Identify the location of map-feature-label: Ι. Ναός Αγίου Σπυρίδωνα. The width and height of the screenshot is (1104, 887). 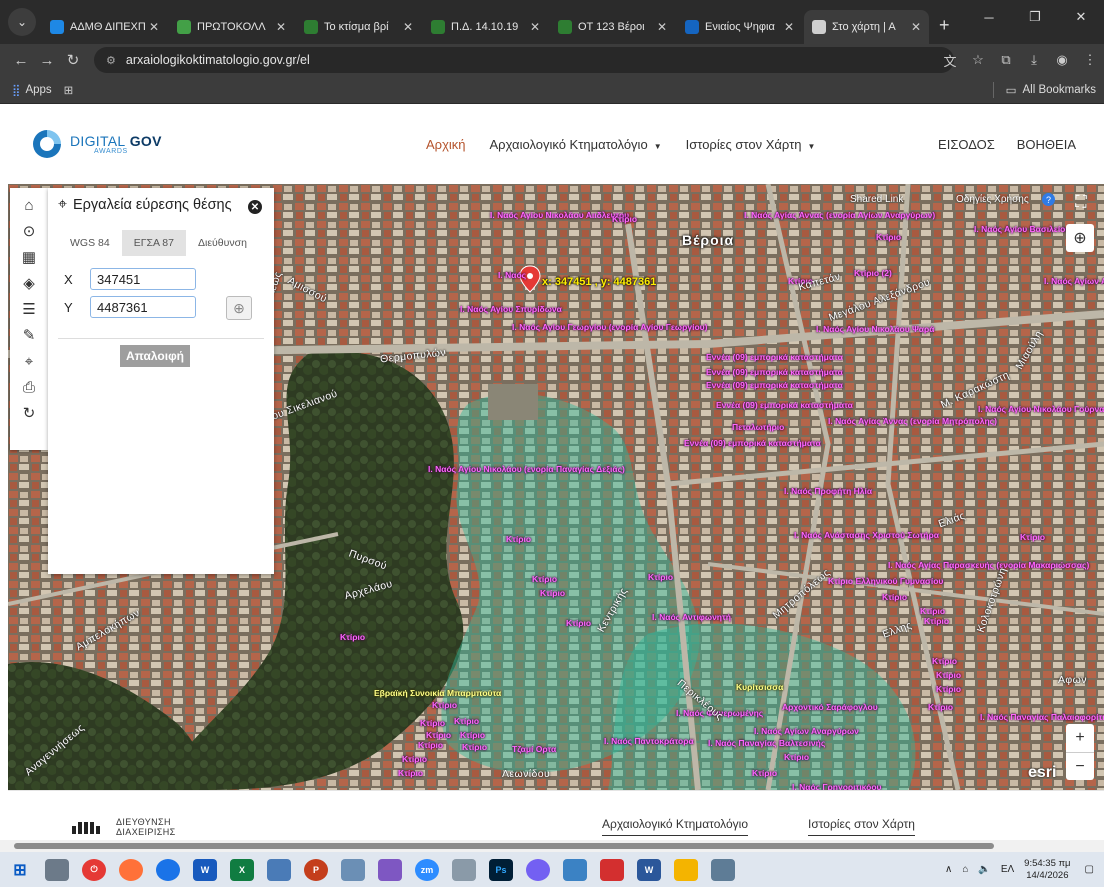
(511, 309).